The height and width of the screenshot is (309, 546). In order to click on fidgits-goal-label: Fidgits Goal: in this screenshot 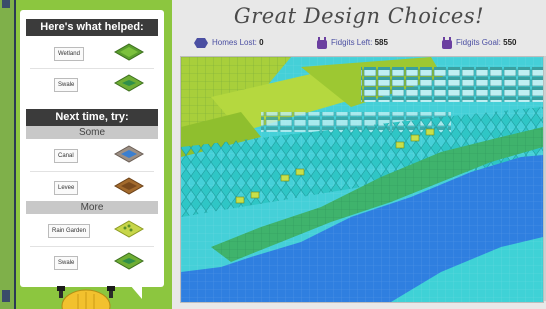, I will do `click(478, 42)`.